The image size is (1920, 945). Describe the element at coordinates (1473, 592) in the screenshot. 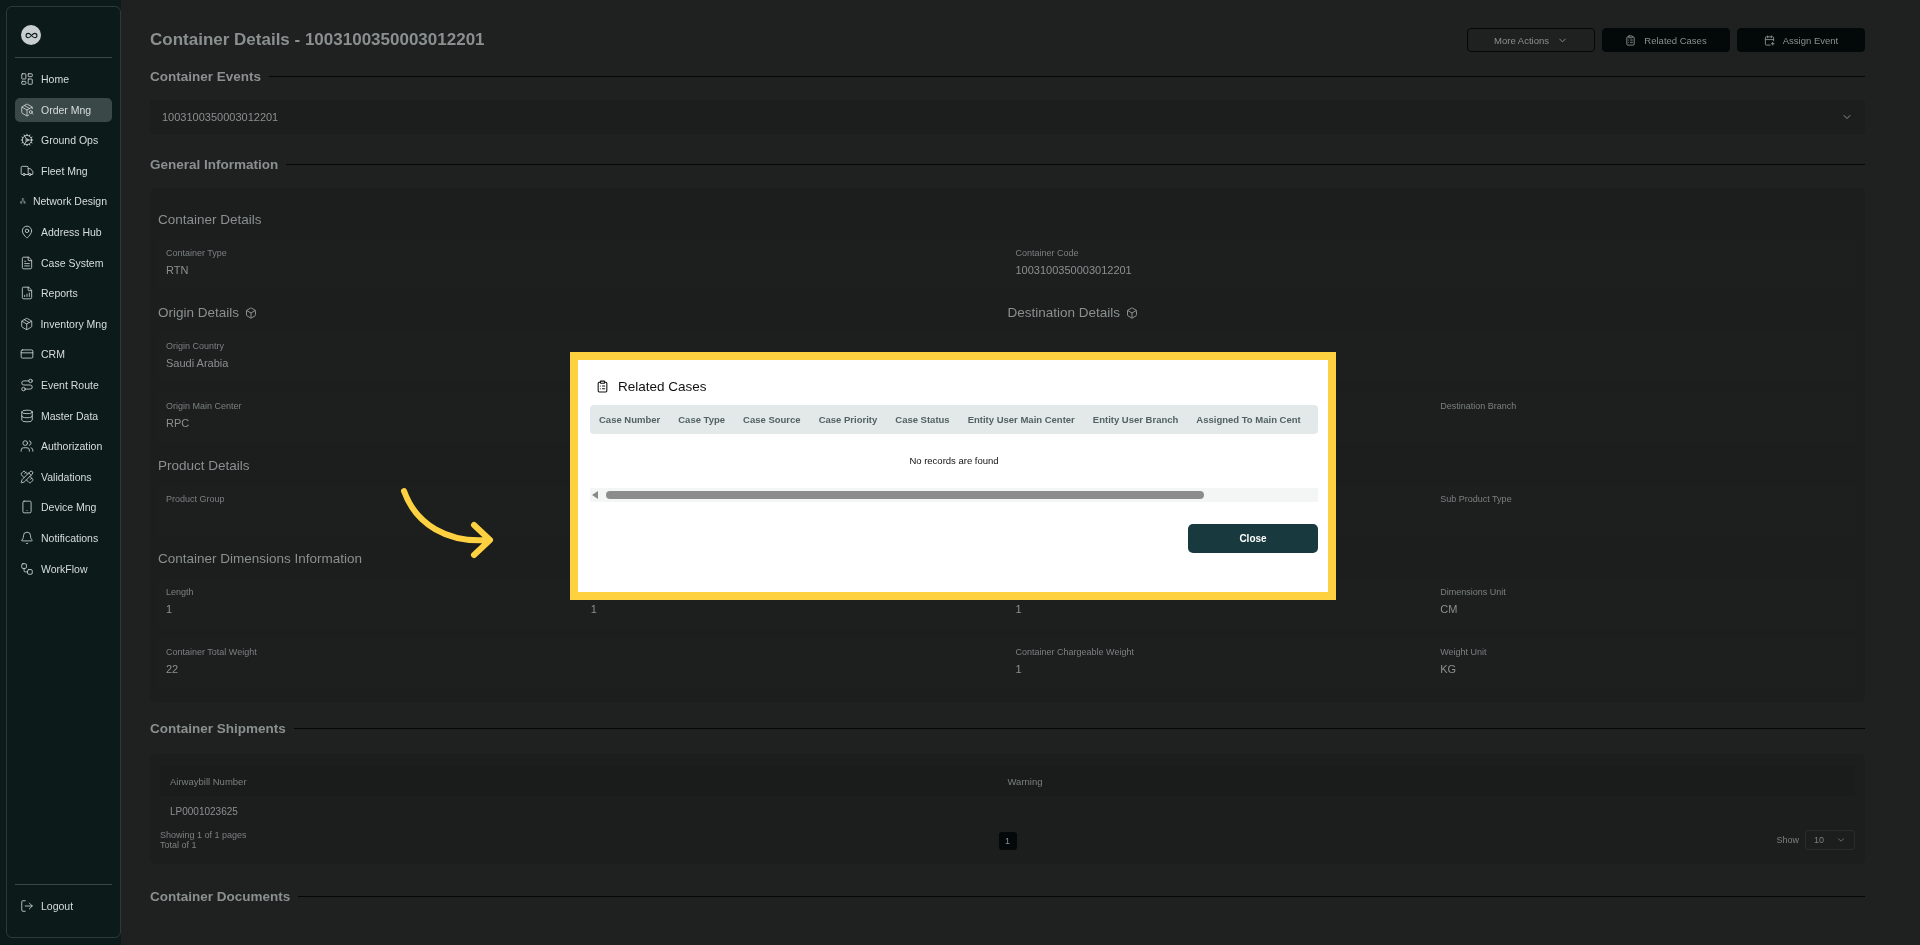

I see `field-label: Dimensions Unit` at that location.